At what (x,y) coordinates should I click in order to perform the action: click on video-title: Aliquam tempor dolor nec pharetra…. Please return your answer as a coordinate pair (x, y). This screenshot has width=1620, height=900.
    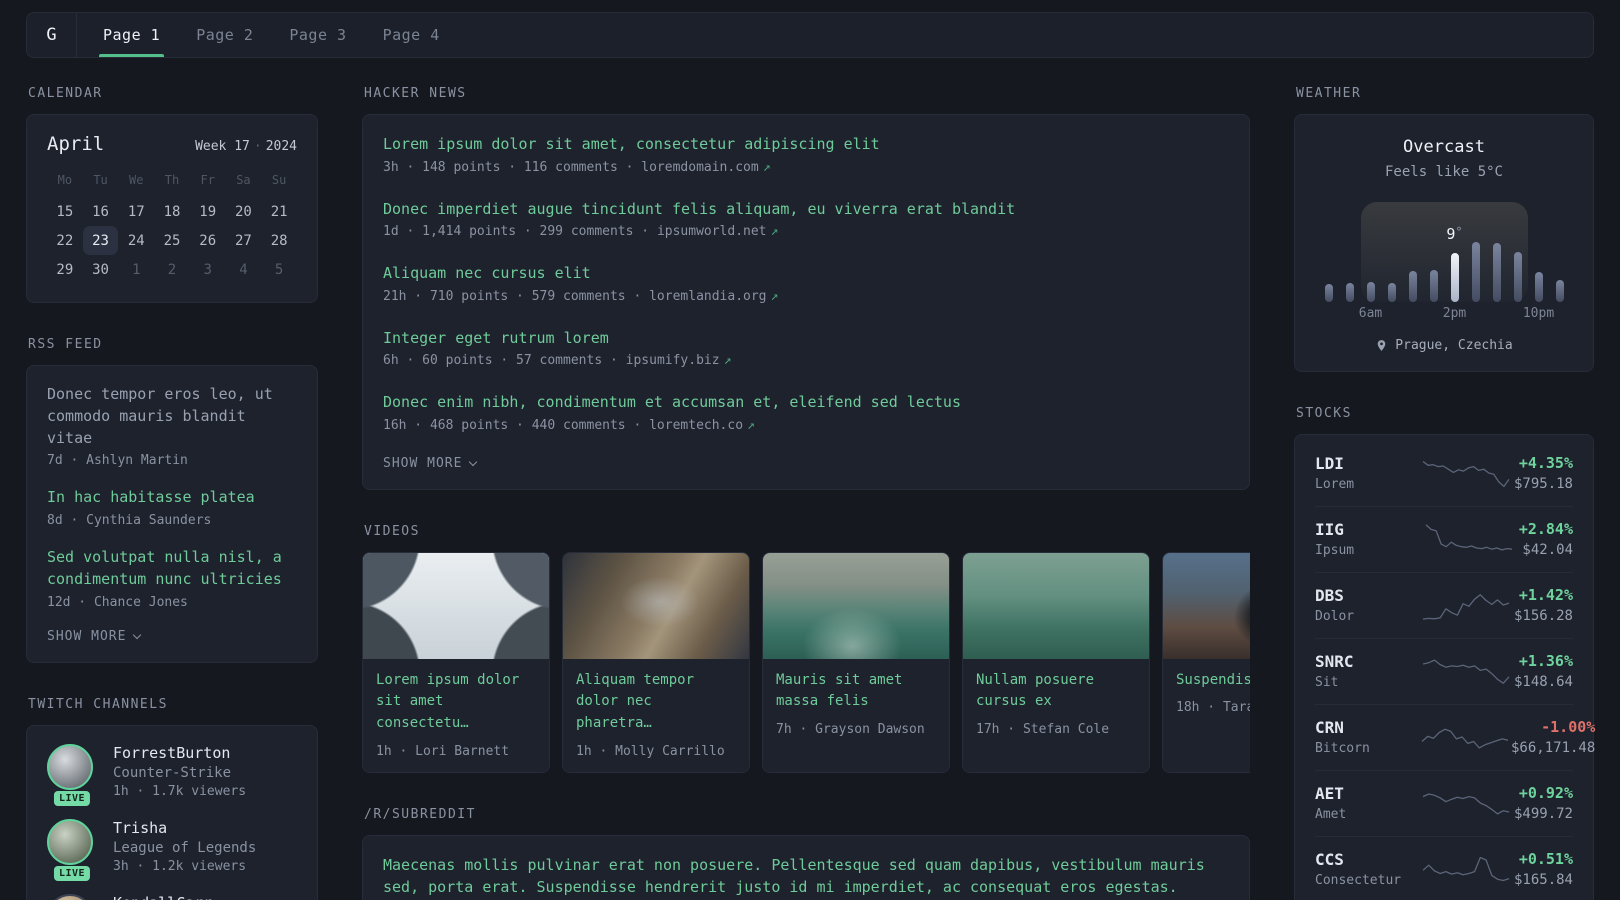
    Looking at the image, I should click on (656, 702).